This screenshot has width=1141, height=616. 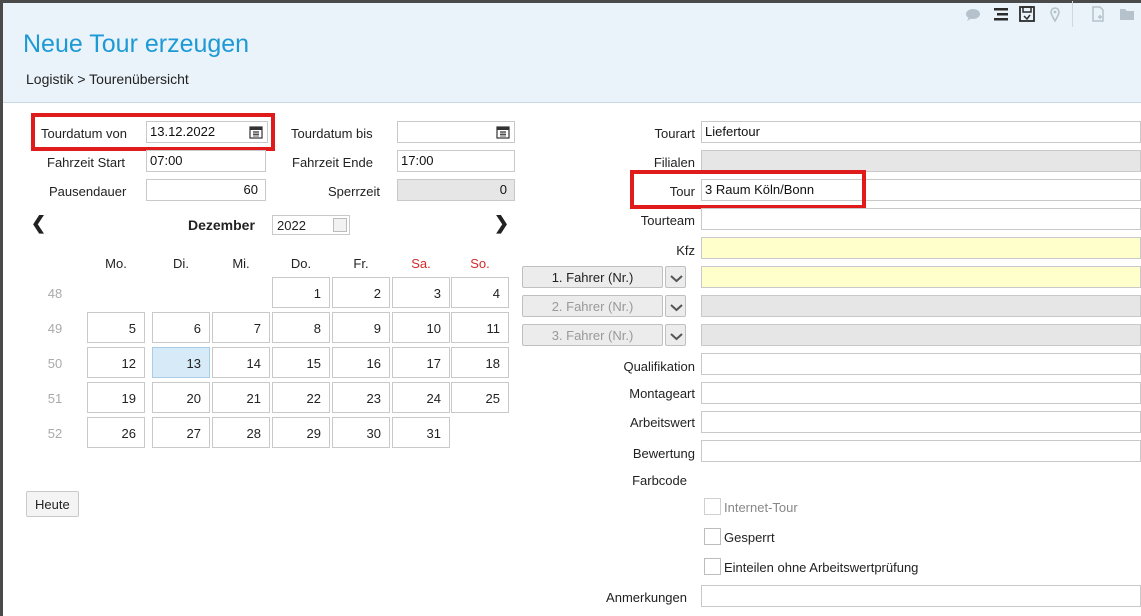 What do you see at coordinates (291, 225) in the screenshot?
I see `calendar-year: 2022` at bounding box center [291, 225].